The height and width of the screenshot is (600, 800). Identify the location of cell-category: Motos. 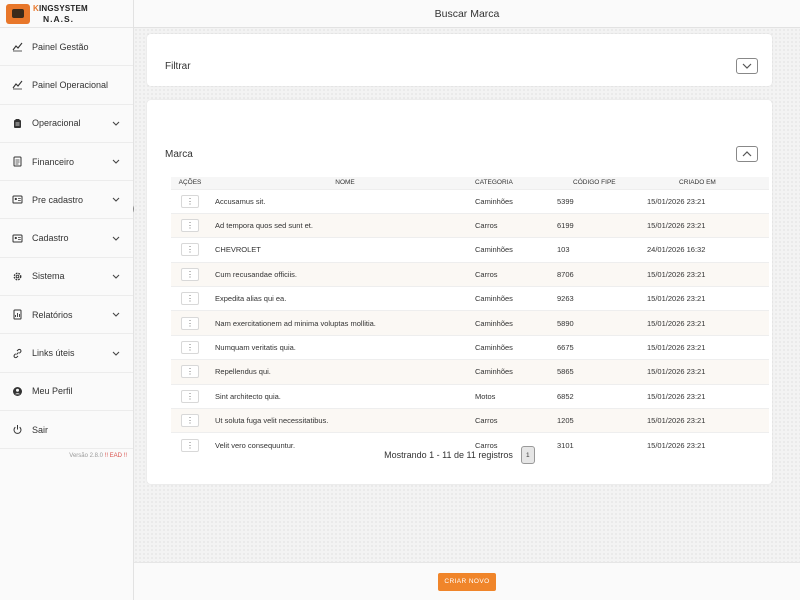
(516, 396).